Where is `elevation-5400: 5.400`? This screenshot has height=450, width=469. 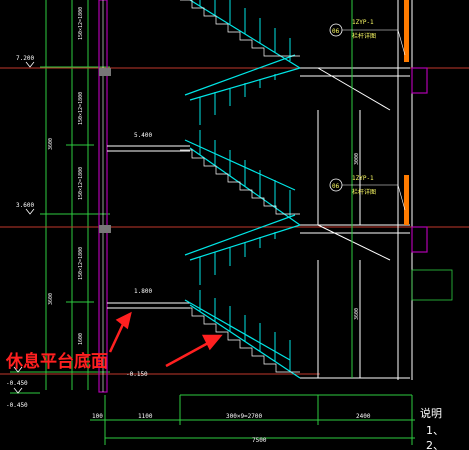
elevation-5400: 5.400 is located at coordinates (143, 135).